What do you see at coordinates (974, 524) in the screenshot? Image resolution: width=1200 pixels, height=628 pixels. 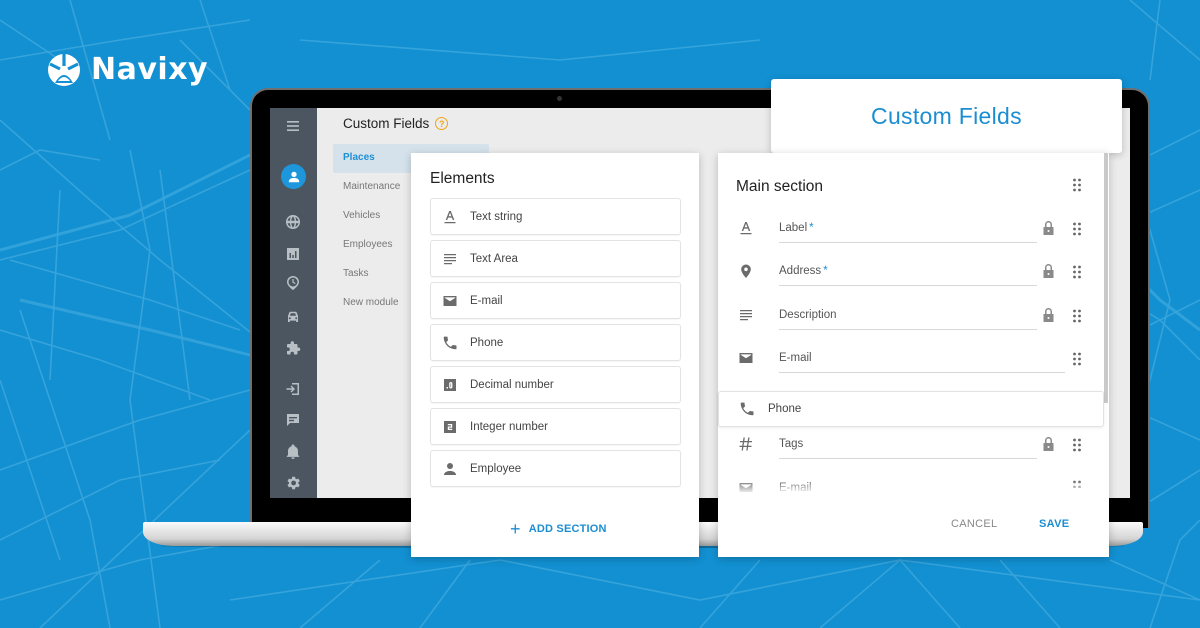 I see `cancel-button: CANCEL` at bounding box center [974, 524].